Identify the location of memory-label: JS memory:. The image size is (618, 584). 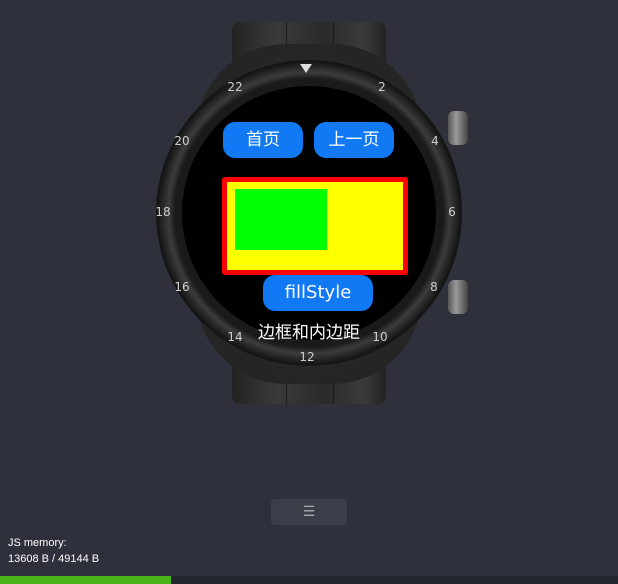
(37, 543).